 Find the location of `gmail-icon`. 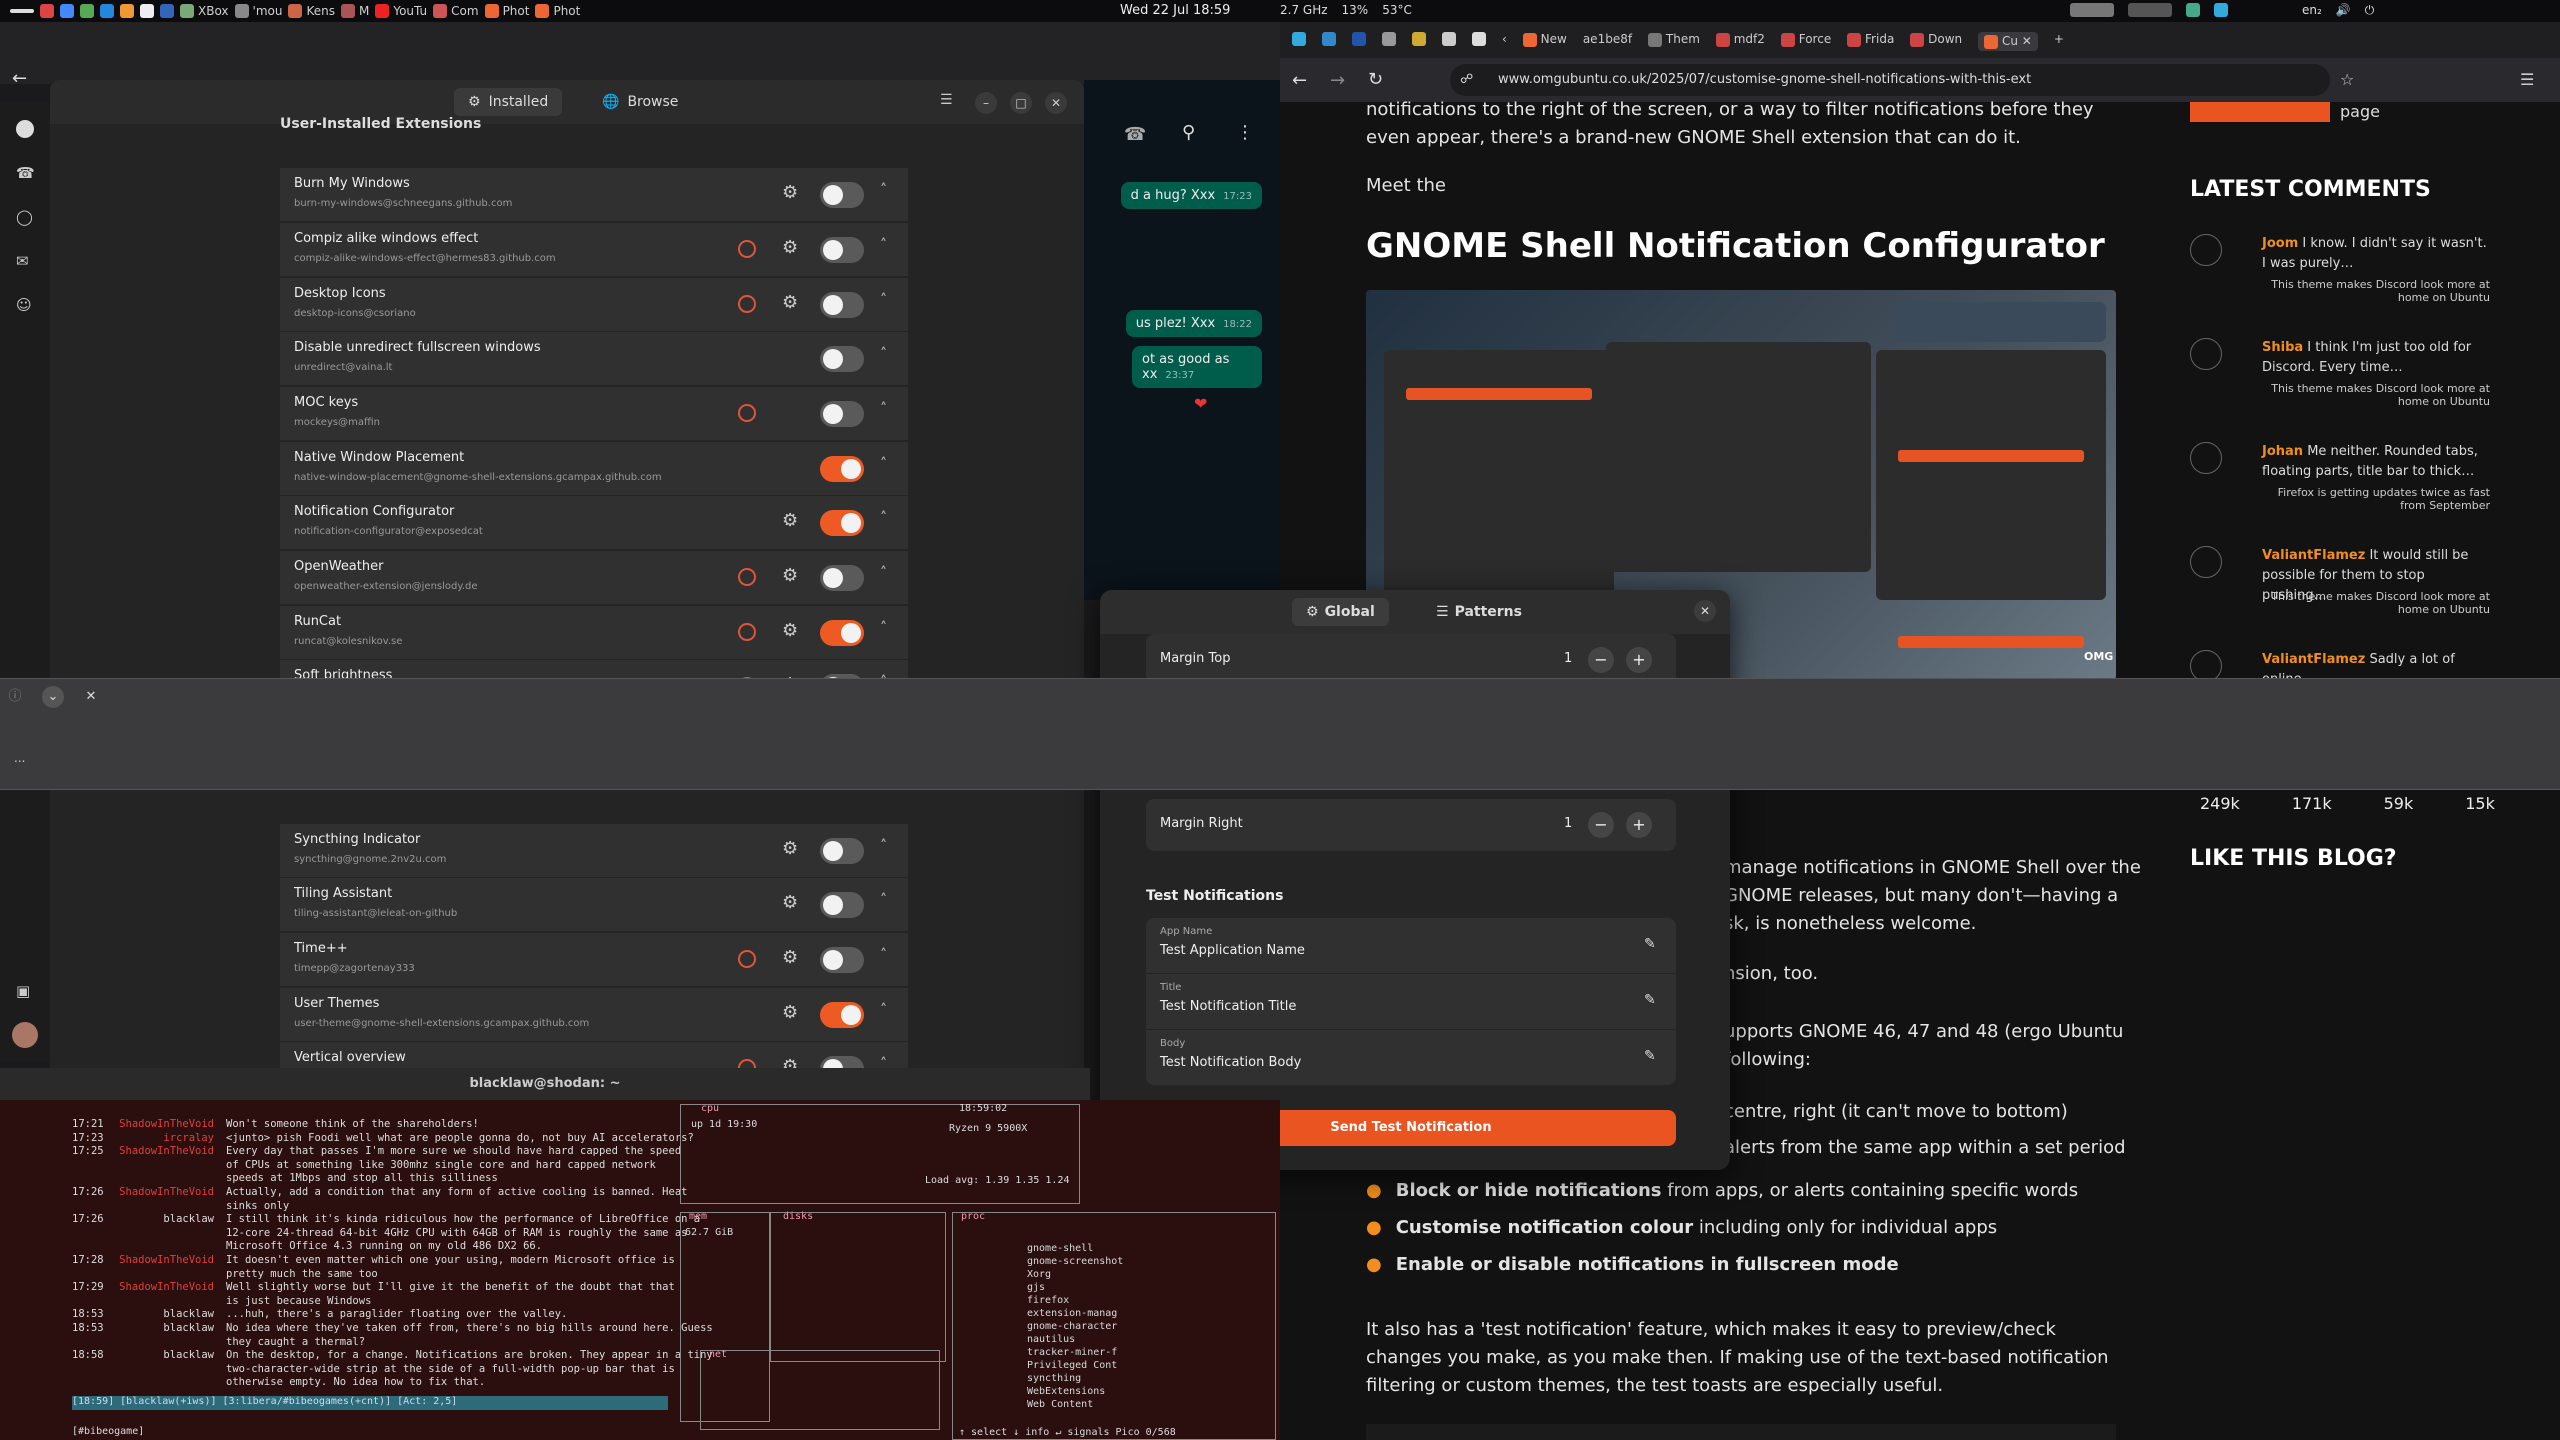

gmail-icon is located at coordinates (47, 11).